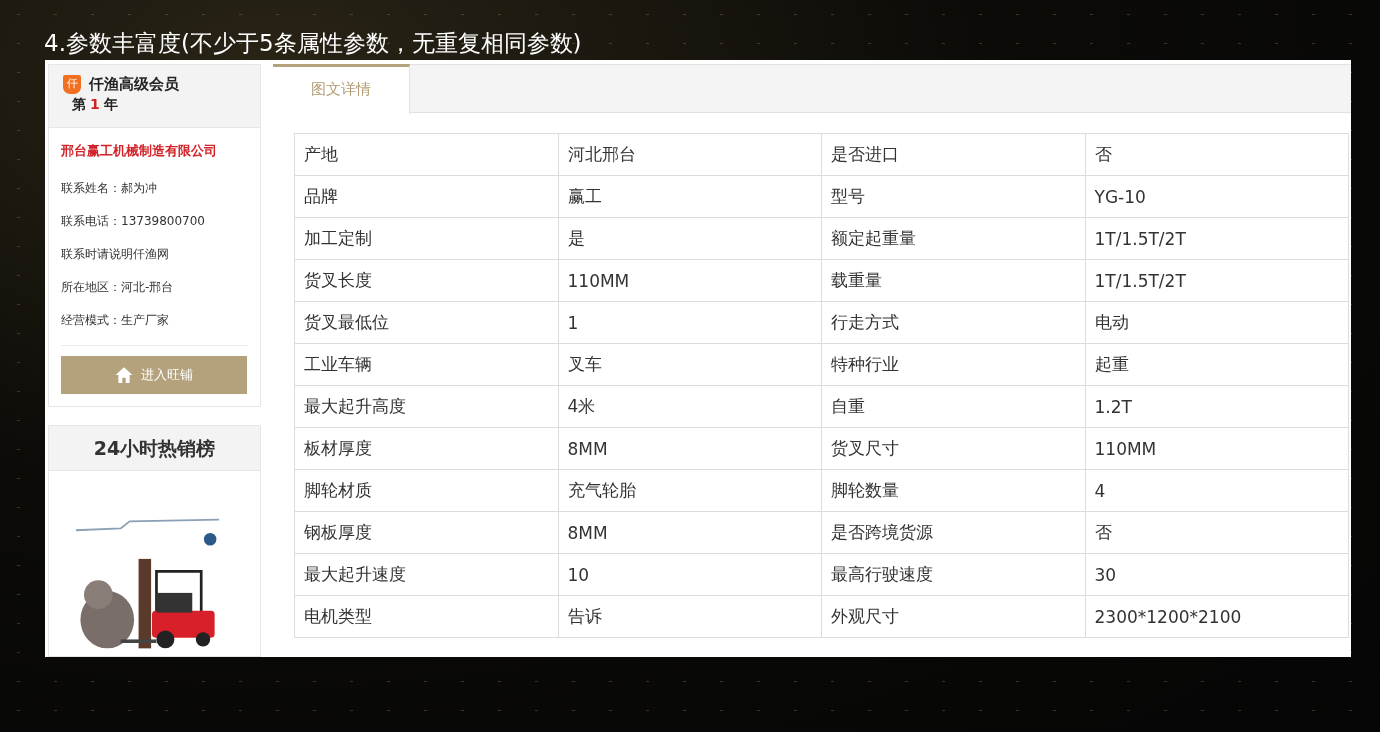 This screenshot has height=732, width=1380. I want to click on table-cell: 货叉尺寸, so click(953, 448).